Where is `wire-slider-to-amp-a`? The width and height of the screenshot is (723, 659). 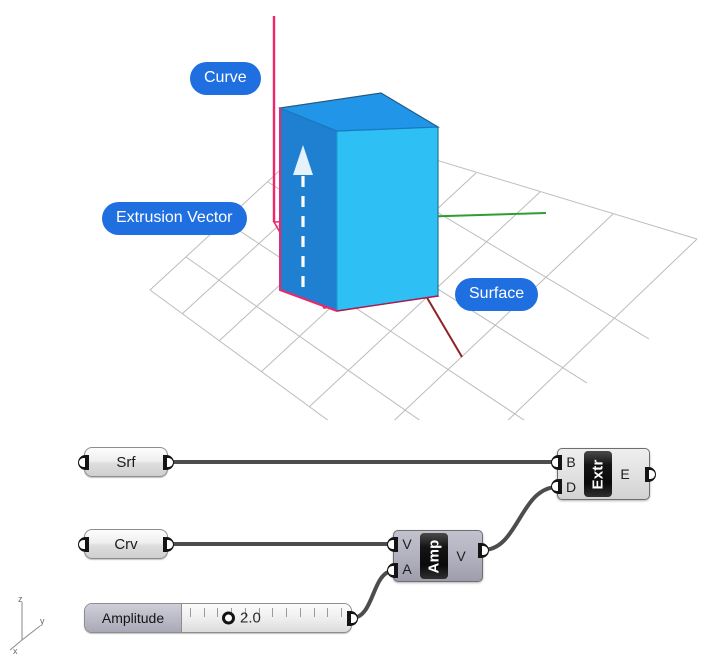 wire-slider-to-amp-a is located at coordinates (372, 594).